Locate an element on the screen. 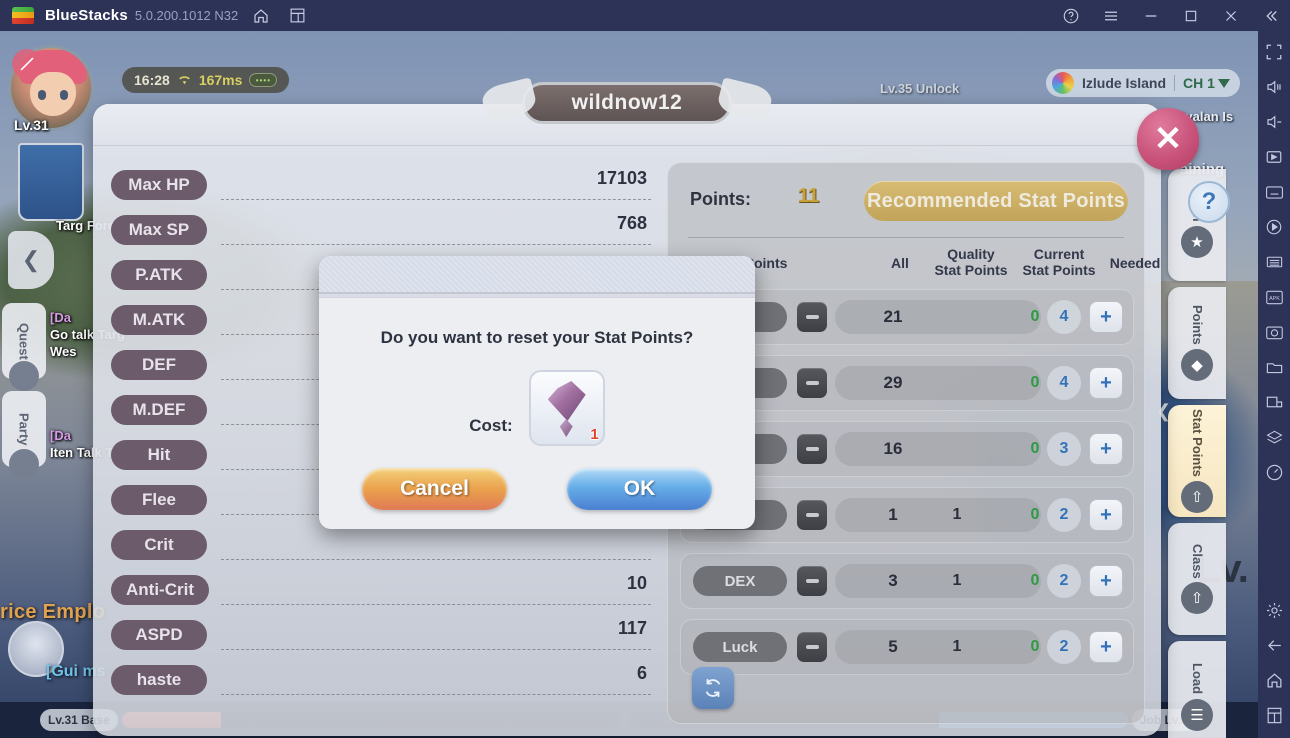  dialog-message: Do you want to reset your Stat Points? is located at coordinates (537, 337).